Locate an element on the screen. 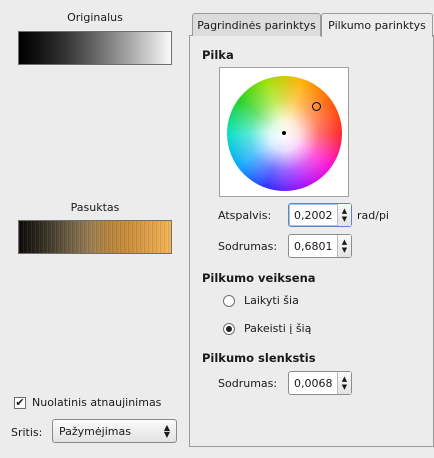 The image size is (434, 458). gray-mode-title: Pilkumo veiksena is located at coordinates (259, 278).